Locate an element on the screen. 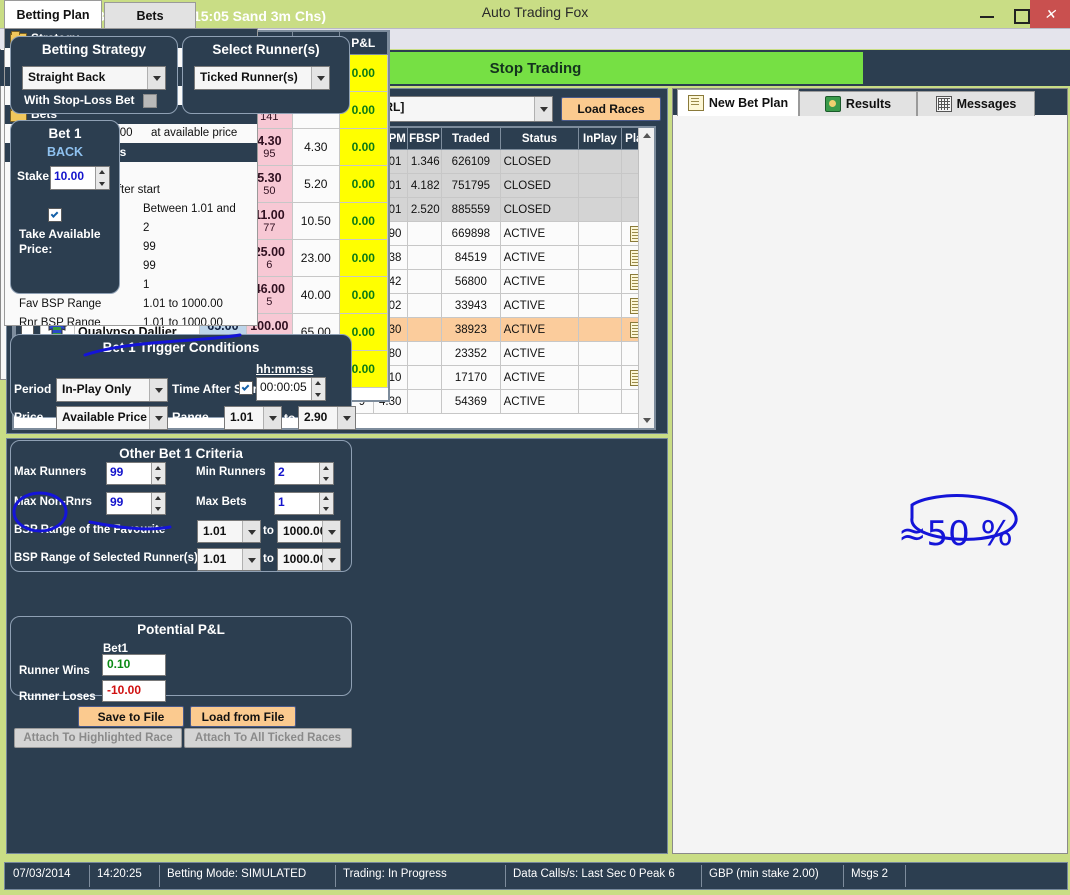 This screenshot has width=1070, height=895. min-runners-arrows is located at coordinates (326, 473).